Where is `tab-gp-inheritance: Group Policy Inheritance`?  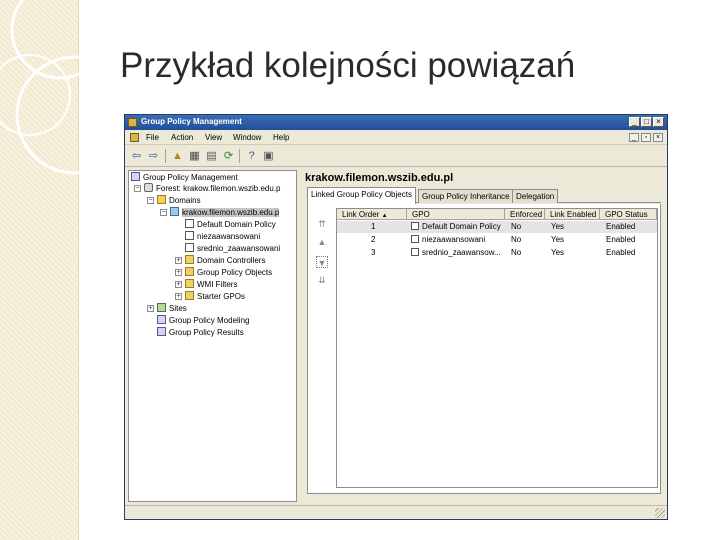
tab-gp-inheritance: Group Policy Inheritance is located at coordinates (466, 196).